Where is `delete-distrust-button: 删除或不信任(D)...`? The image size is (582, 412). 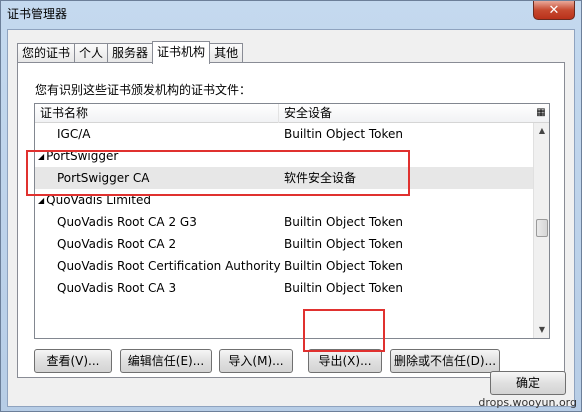 delete-distrust-button: 删除或不信任(D)... is located at coordinates (445, 361).